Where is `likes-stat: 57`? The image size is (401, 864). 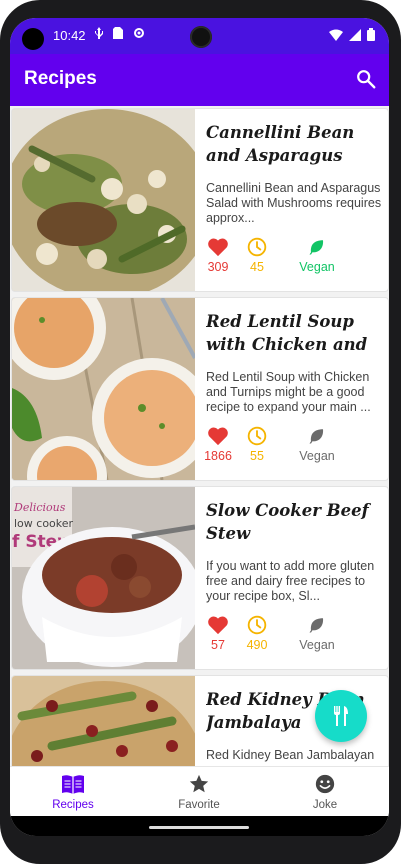 likes-stat: 57 is located at coordinates (218, 633).